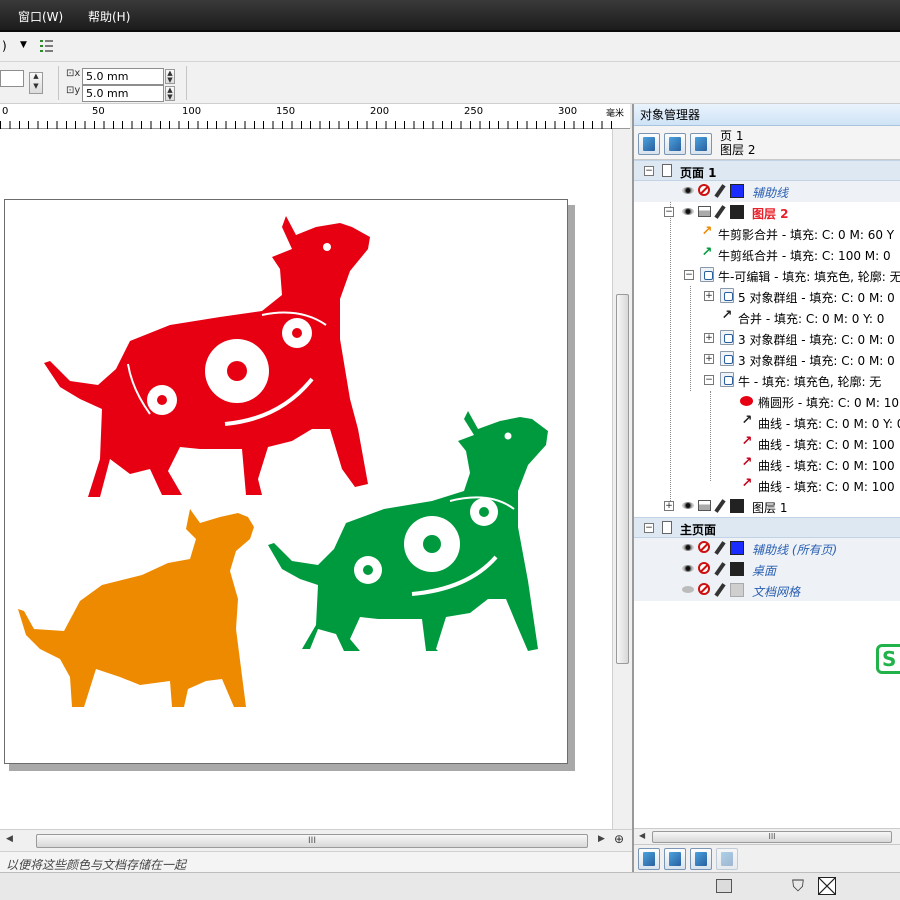 This screenshot has height=900, width=900. What do you see at coordinates (98, 111) in the screenshot?
I see `ruler-label-50: 50` at bounding box center [98, 111].